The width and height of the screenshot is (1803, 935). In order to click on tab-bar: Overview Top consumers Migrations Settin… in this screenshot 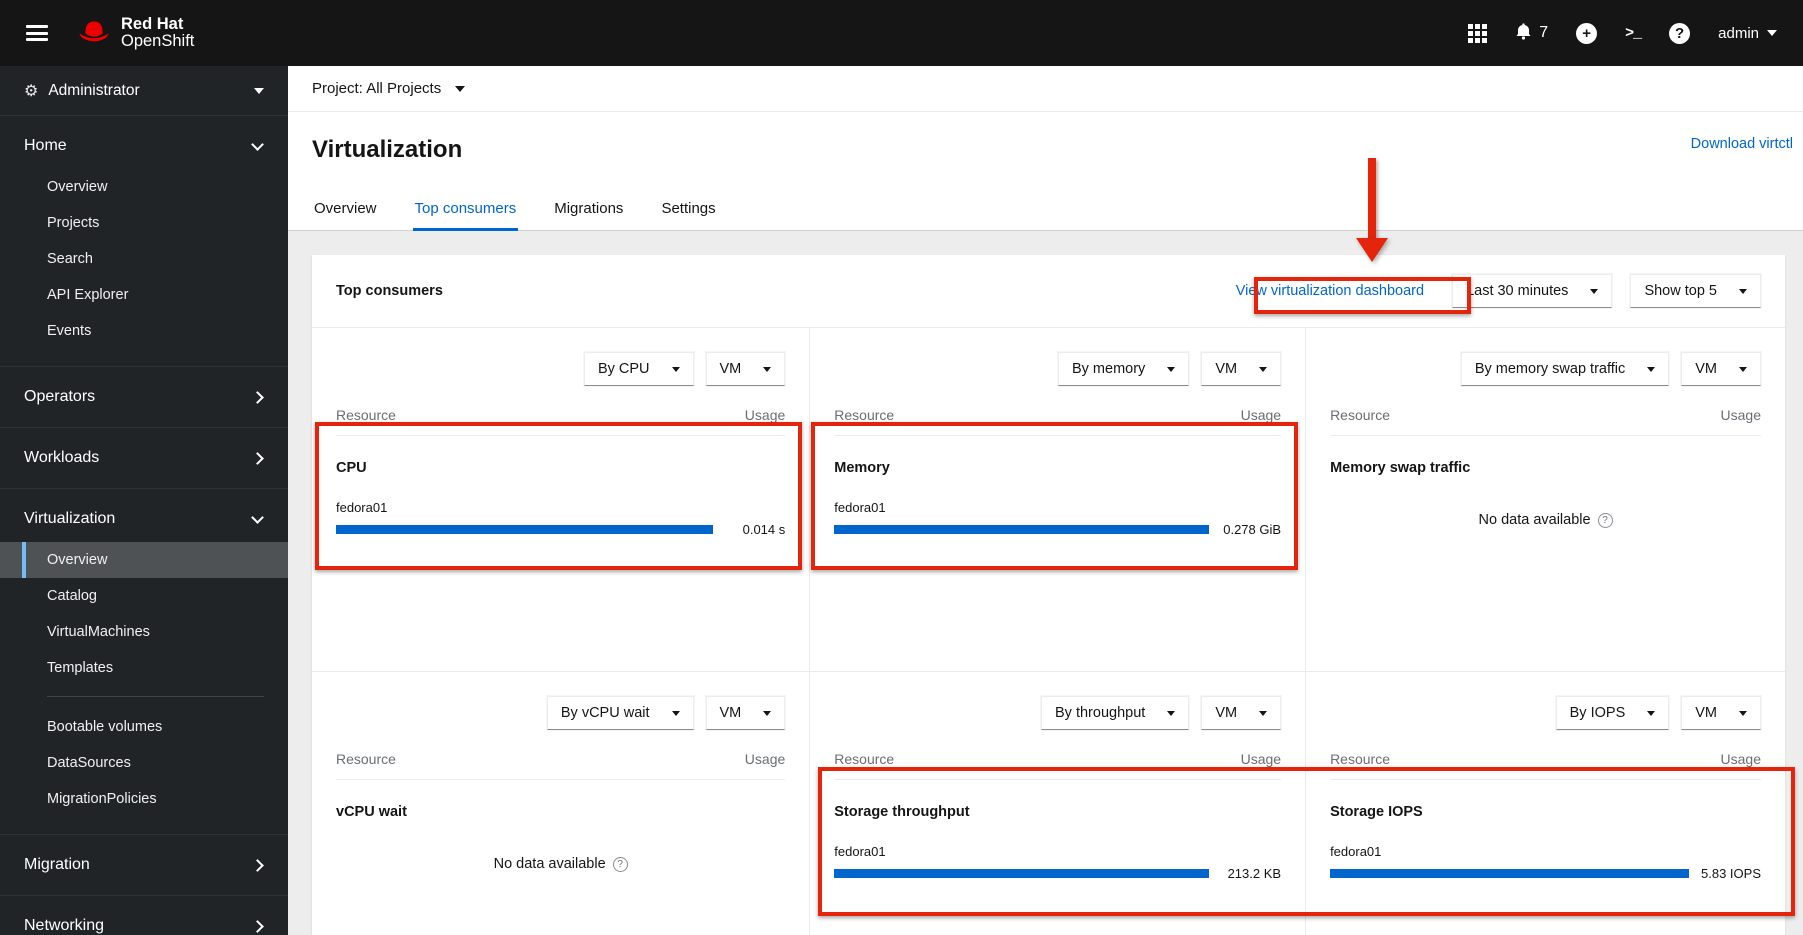, I will do `click(1045, 210)`.